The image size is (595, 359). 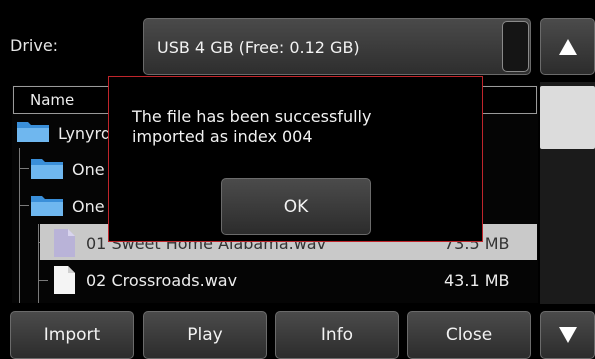 What do you see at coordinates (72, 335) in the screenshot?
I see `import-button: Import` at bounding box center [72, 335].